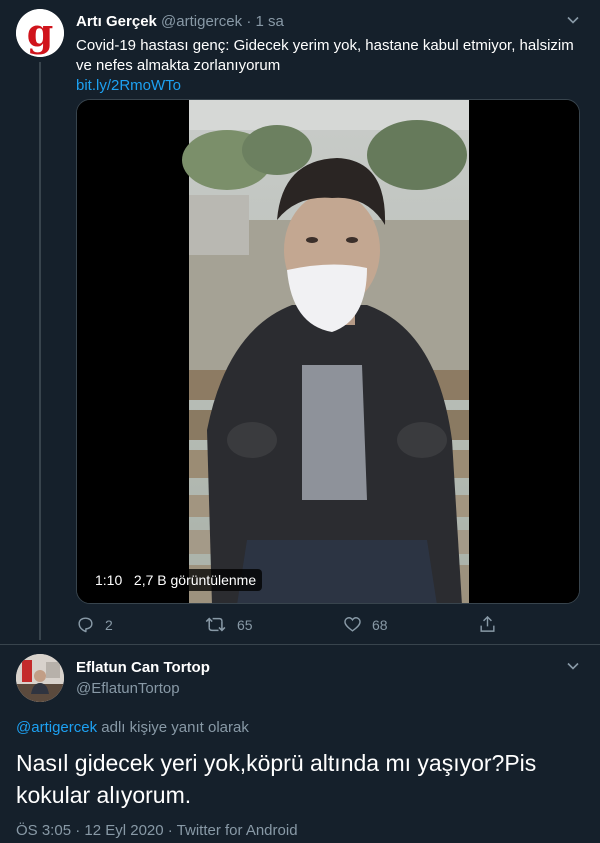  I want to click on thread-connector-line, so click(40, 351).